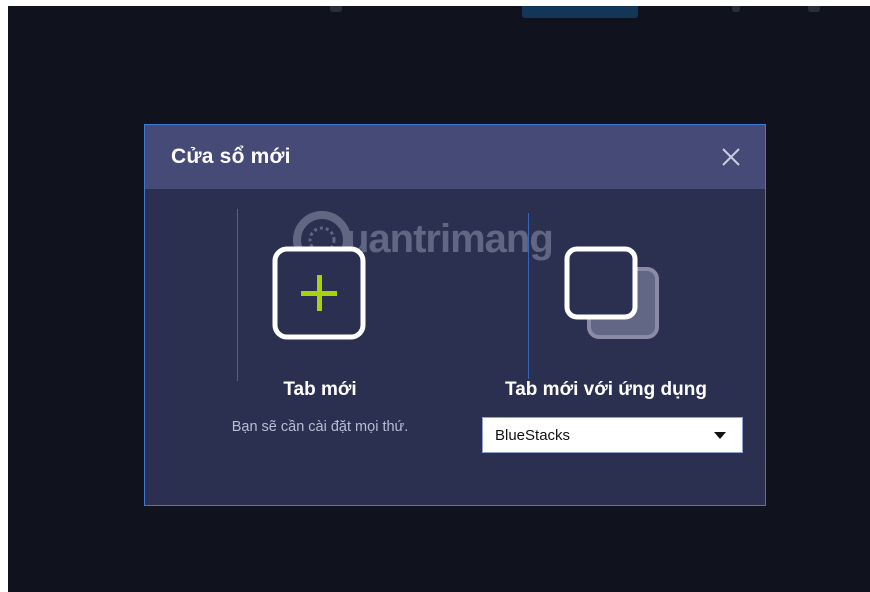  What do you see at coordinates (320, 389) in the screenshot?
I see `new-tab-label: Tab mới` at bounding box center [320, 389].